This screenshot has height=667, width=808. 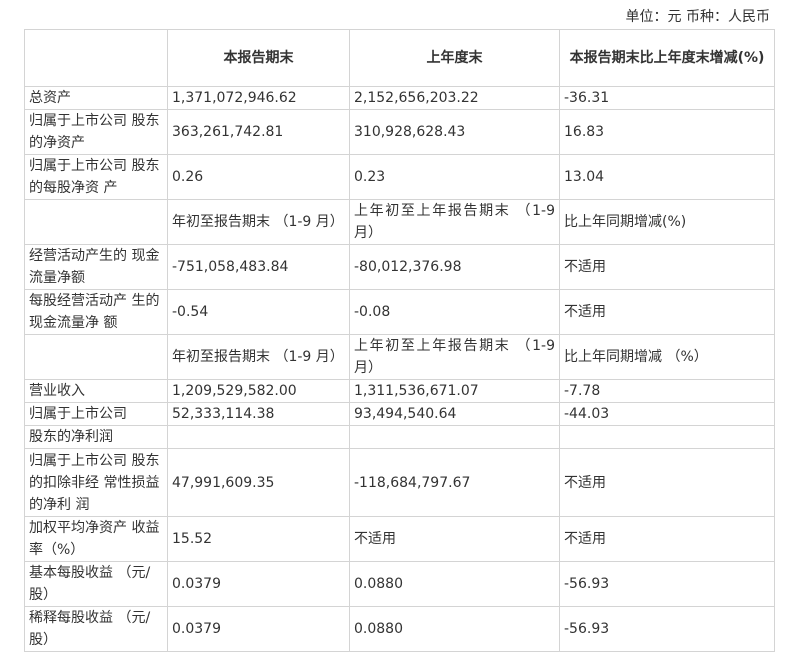 I want to click on table-row: 加权平均净资产 收益率（%） 15.52 不适用 不适用, so click(x=399, y=539).